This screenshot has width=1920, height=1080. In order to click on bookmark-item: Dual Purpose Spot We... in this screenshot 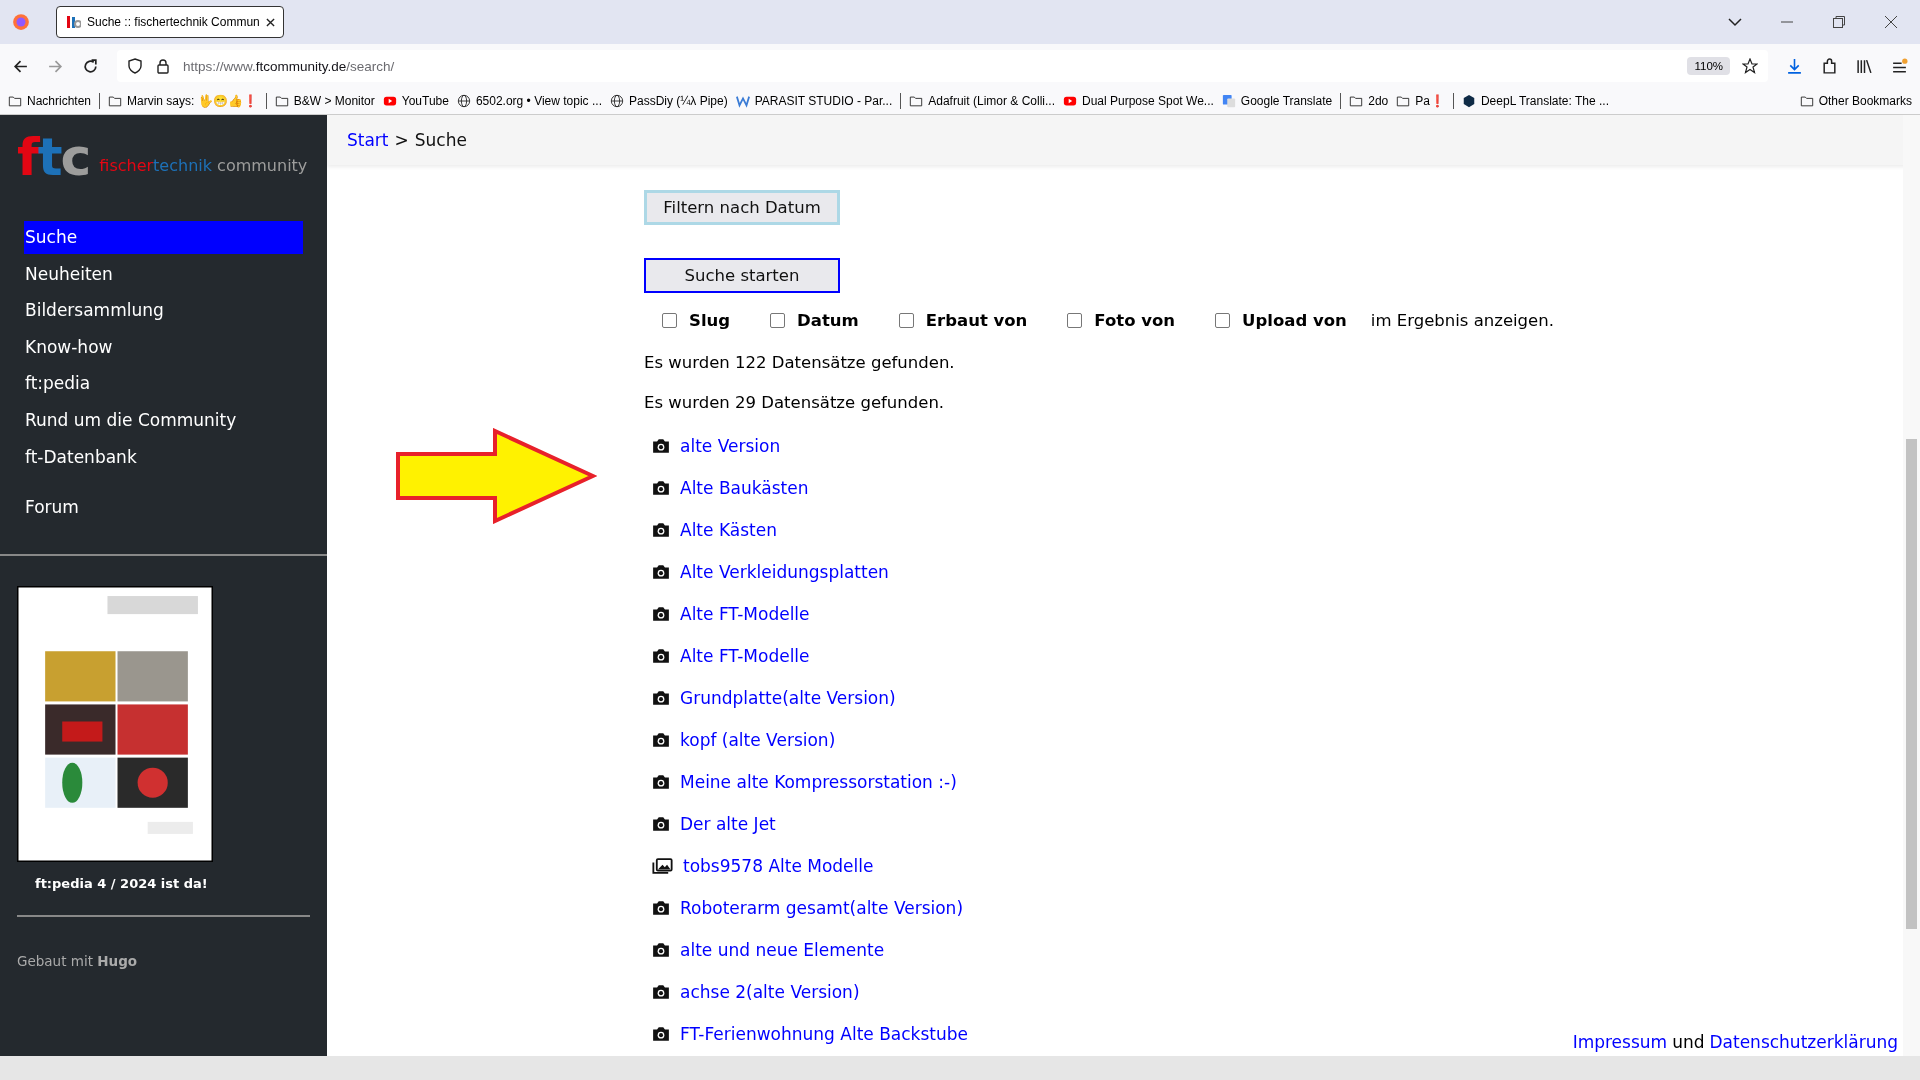, I will do `click(1138, 101)`.